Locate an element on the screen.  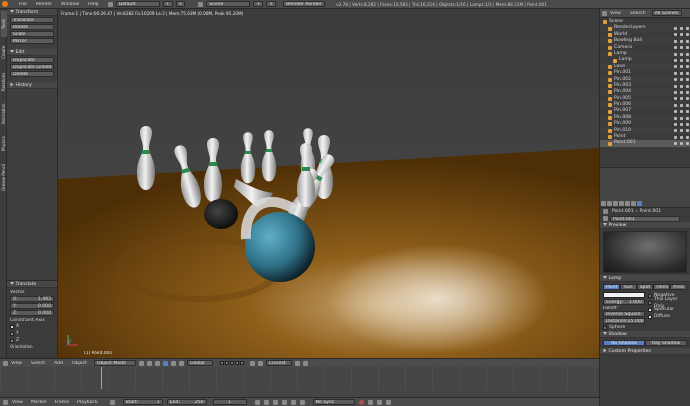
mode-select: Object Mode is located at coordinates (114, 363).